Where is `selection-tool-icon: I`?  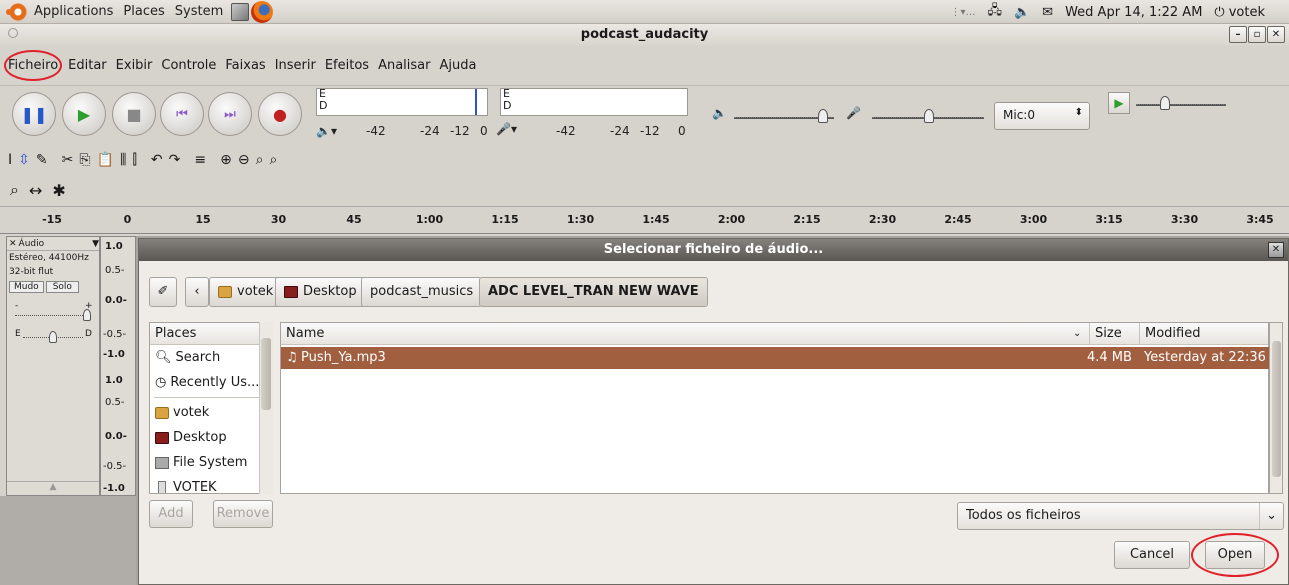 selection-tool-icon: I is located at coordinates (10, 160).